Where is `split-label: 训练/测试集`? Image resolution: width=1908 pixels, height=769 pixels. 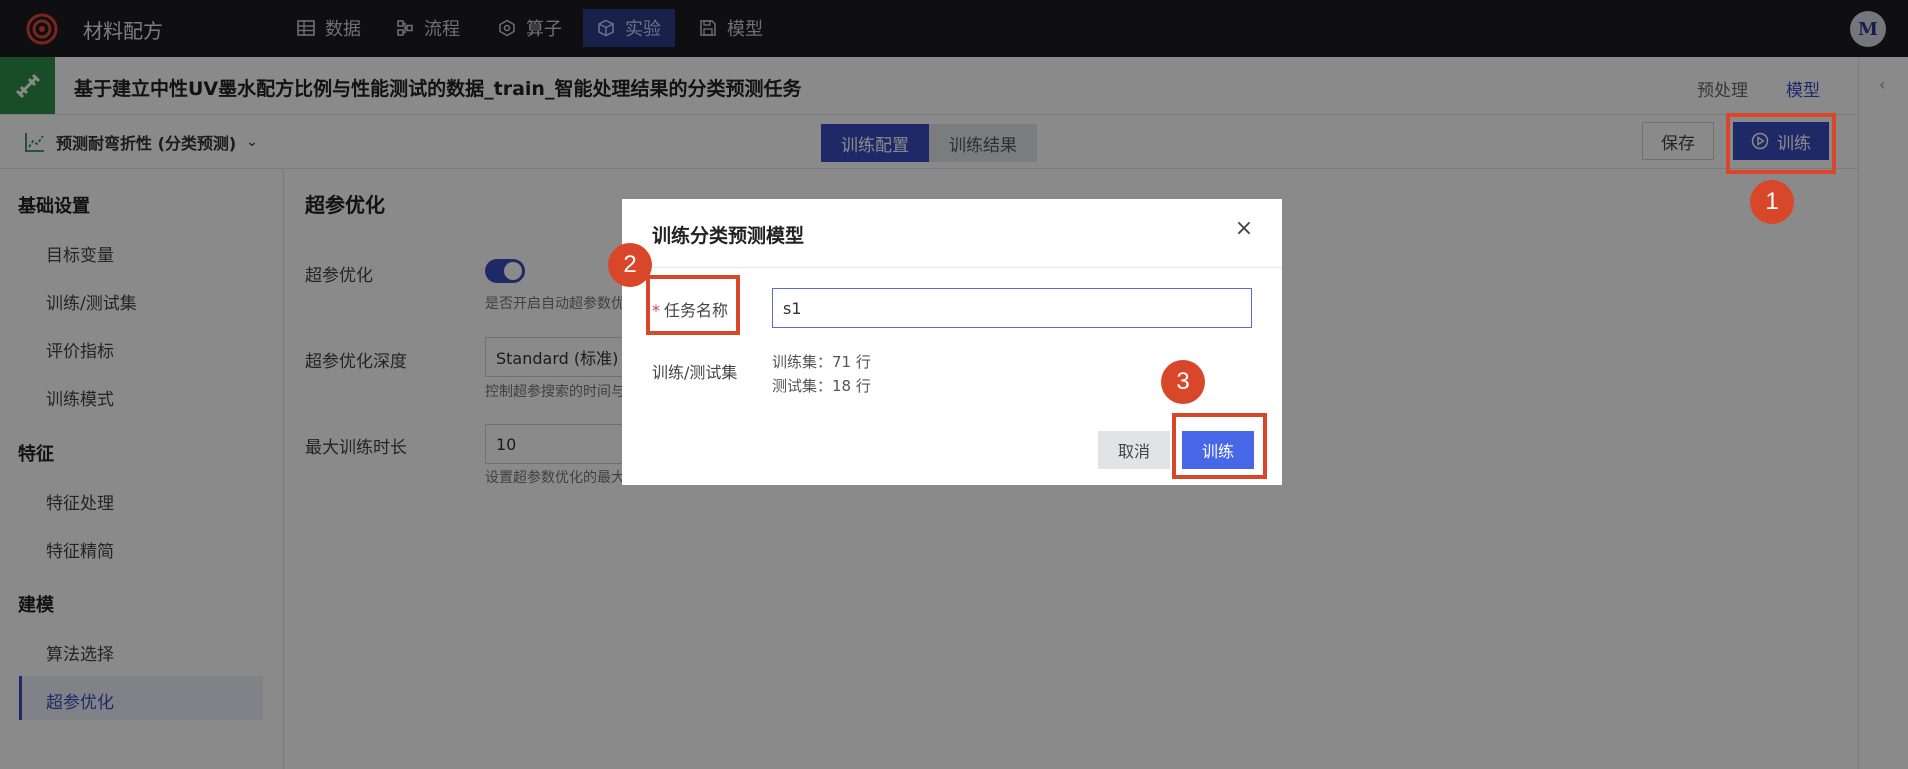 split-label: 训练/测试集 is located at coordinates (695, 372).